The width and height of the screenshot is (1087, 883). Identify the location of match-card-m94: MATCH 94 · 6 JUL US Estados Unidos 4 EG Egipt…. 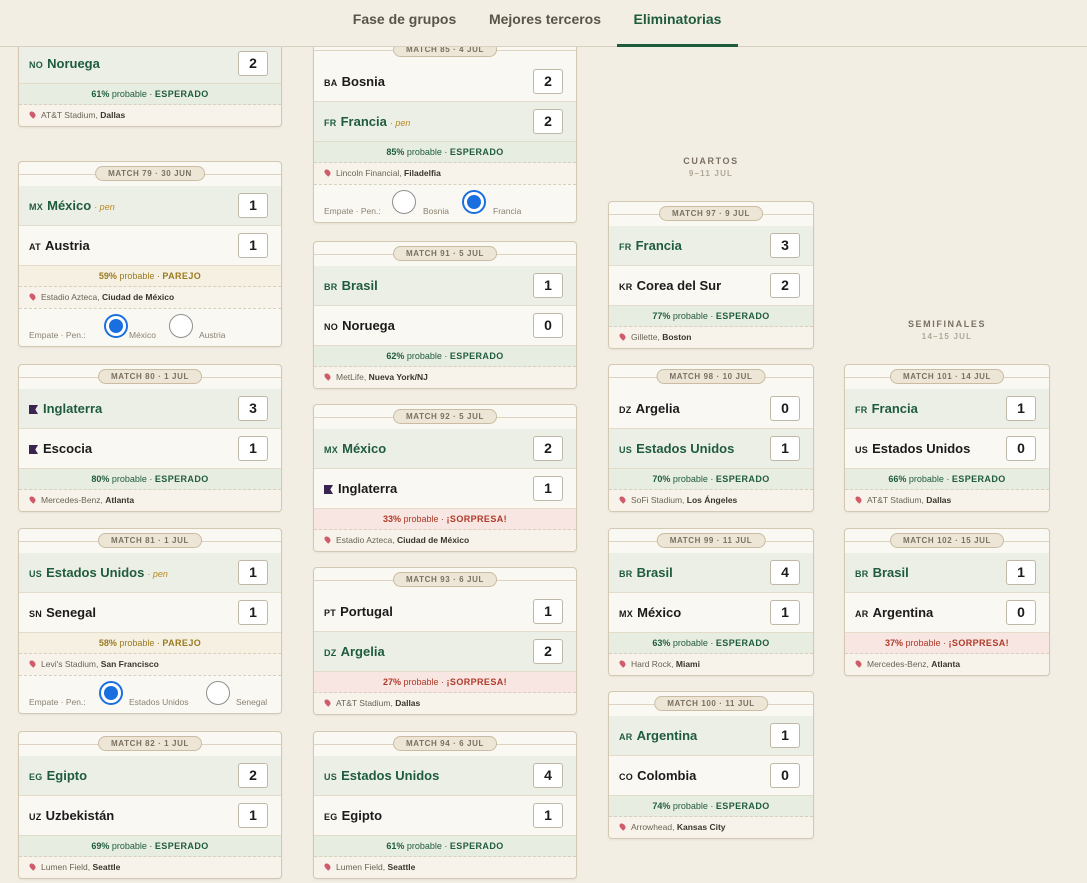
(445, 805).